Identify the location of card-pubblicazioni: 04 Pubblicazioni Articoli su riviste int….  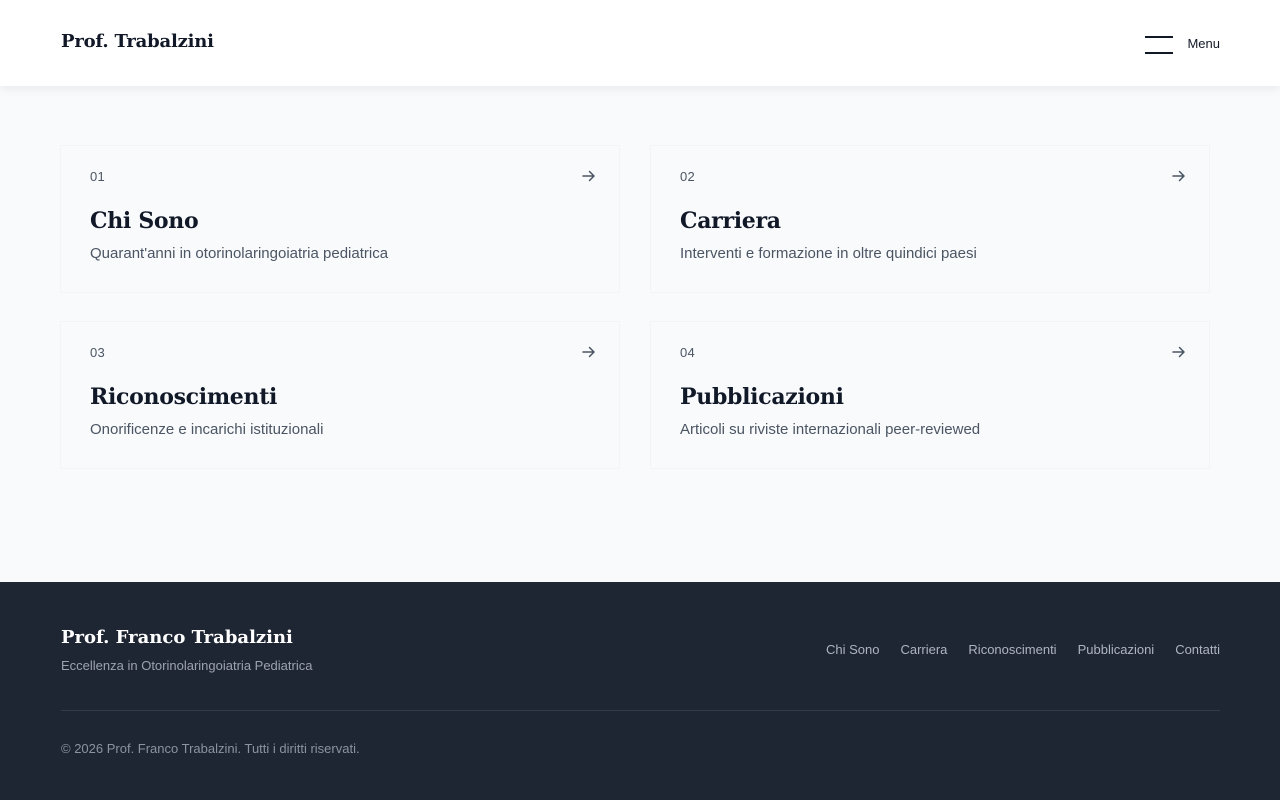
(930, 395).